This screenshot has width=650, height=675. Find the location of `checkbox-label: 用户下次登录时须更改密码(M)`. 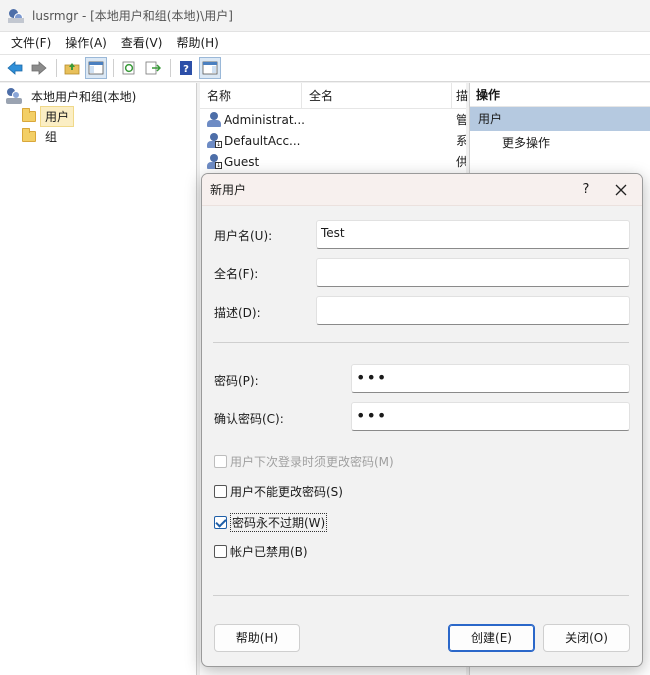

checkbox-label: 用户下次登录时须更改密码(M) is located at coordinates (312, 462).